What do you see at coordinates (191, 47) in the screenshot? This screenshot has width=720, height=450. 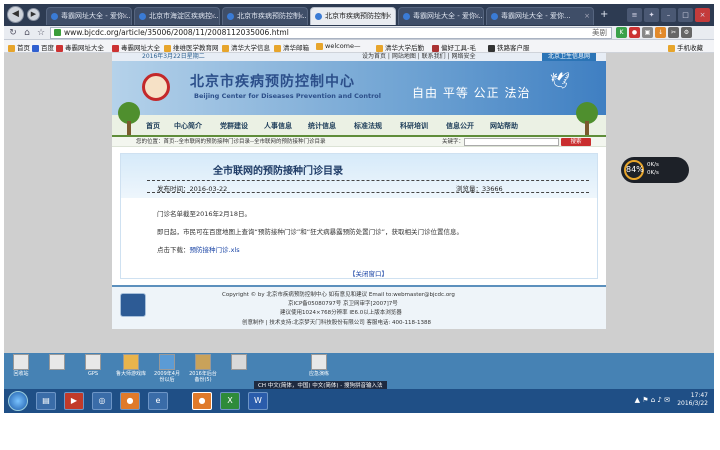 I see `bookmark-item: 维维医学教育网` at bounding box center [191, 47].